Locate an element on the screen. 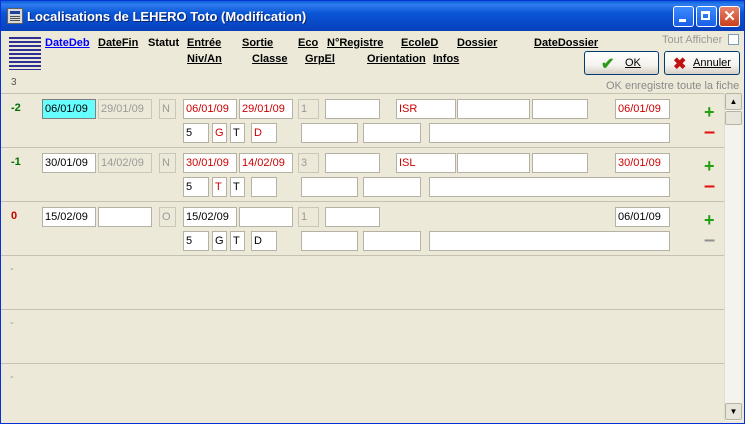 Image resolution: width=745 pixels, height=424 pixels. col-nregistre: N°Registre is located at coordinates (355, 43).